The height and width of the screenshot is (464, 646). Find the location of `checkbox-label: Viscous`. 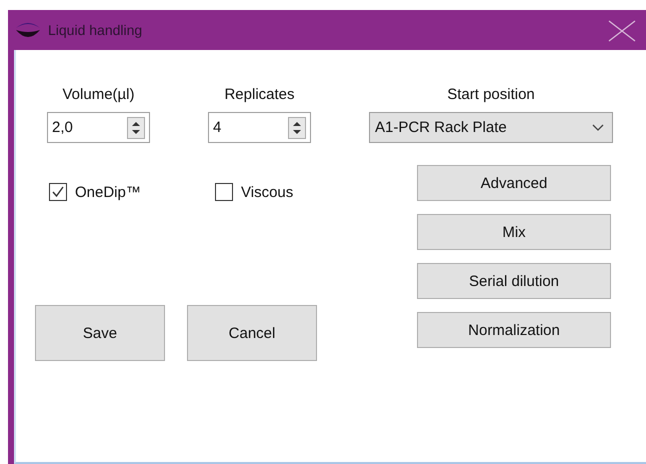

checkbox-label: Viscous is located at coordinates (267, 192).